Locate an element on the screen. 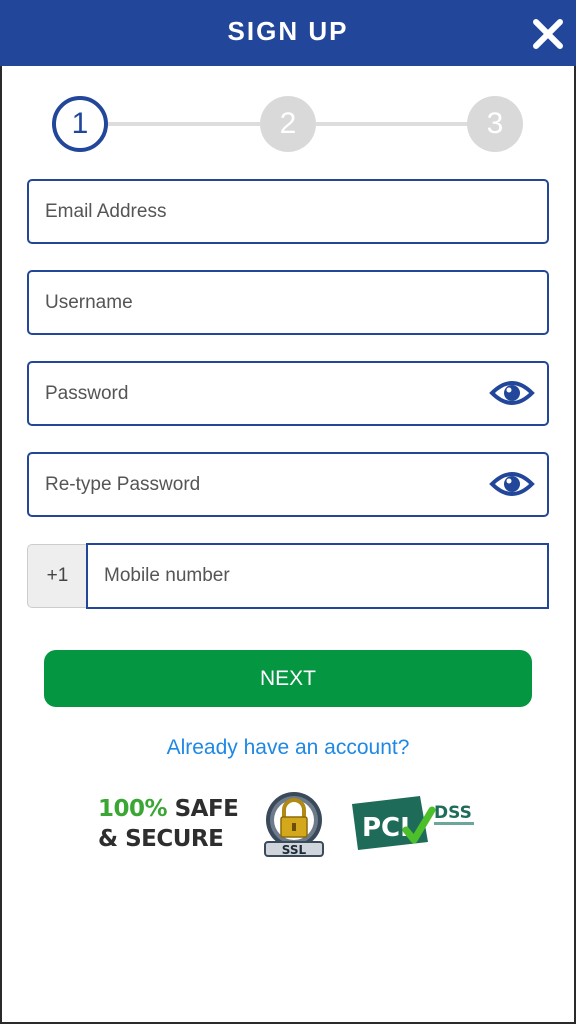 The width and height of the screenshot is (576, 1024). login-link: Already have an account? is located at coordinates (288, 748).